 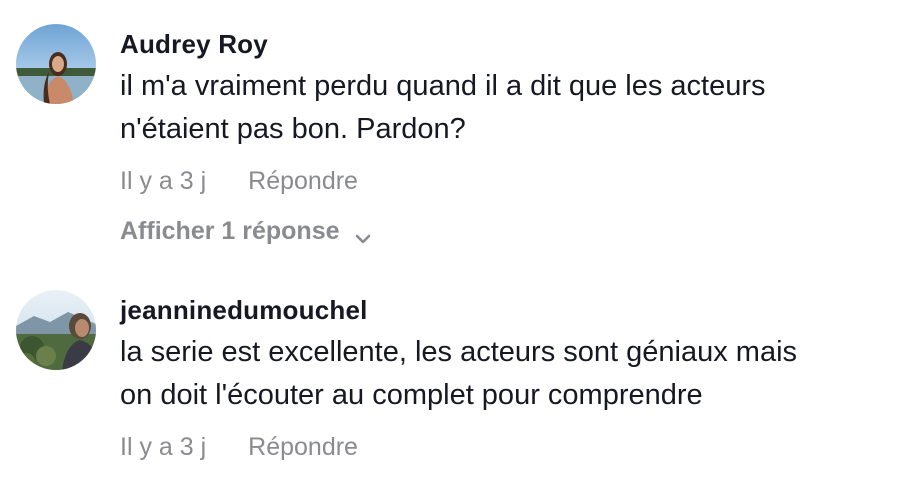 What do you see at coordinates (293, 129) in the screenshot?
I see `comment-text-line: n'étaient pas bon. Pardon?` at bounding box center [293, 129].